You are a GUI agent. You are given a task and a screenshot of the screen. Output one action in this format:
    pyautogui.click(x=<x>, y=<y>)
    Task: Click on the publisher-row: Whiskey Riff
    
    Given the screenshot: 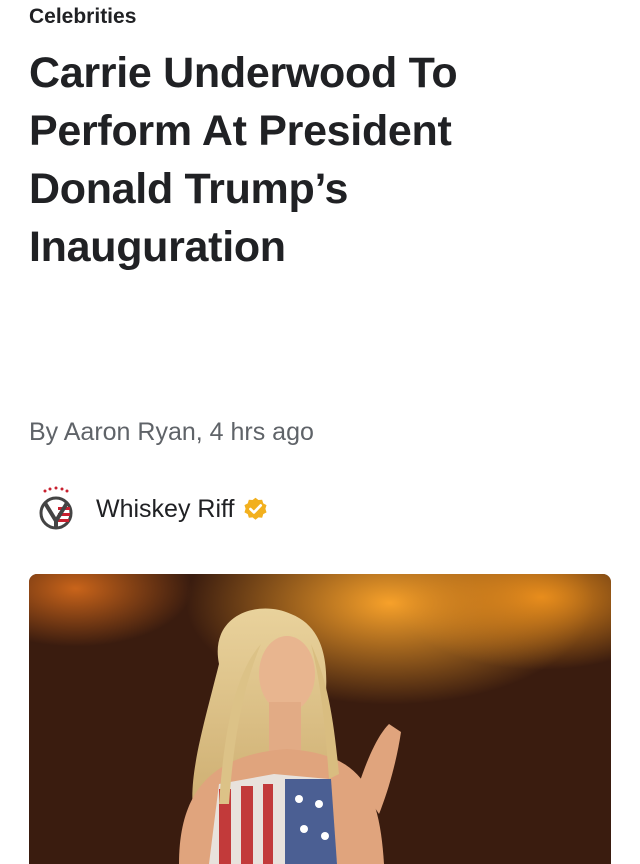 What is the action you would take?
    pyautogui.click(x=152, y=509)
    